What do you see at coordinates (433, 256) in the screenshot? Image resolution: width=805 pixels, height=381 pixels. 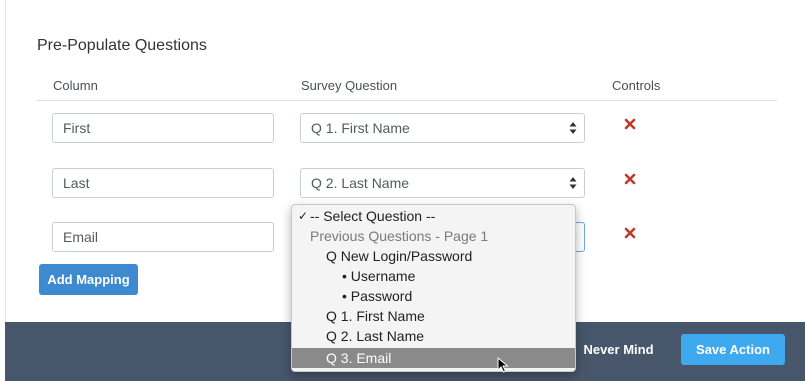 I see `dropdown-option-new-login: Q New Login/Password` at bounding box center [433, 256].